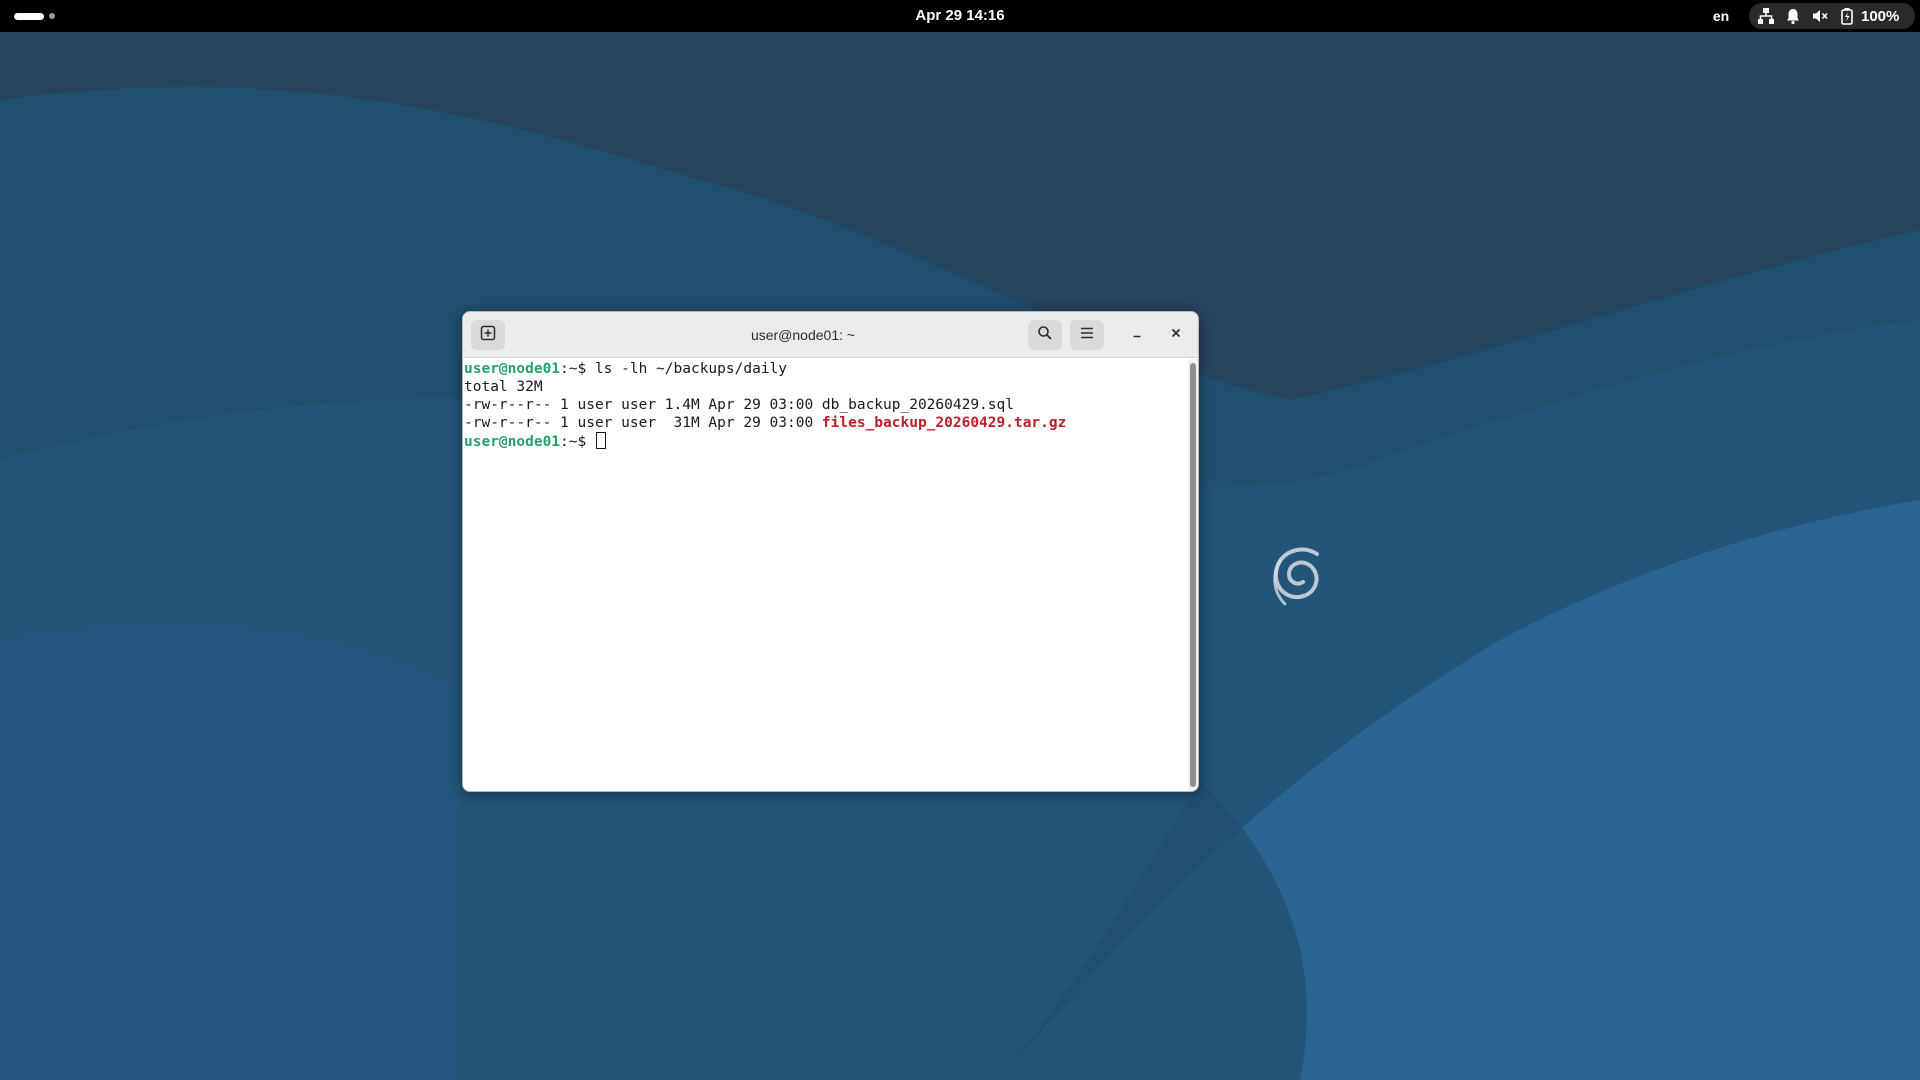 The height and width of the screenshot is (1080, 1920). Describe the element at coordinates (52, 16) in the screenshot. I see `workspace-dot` at that location.